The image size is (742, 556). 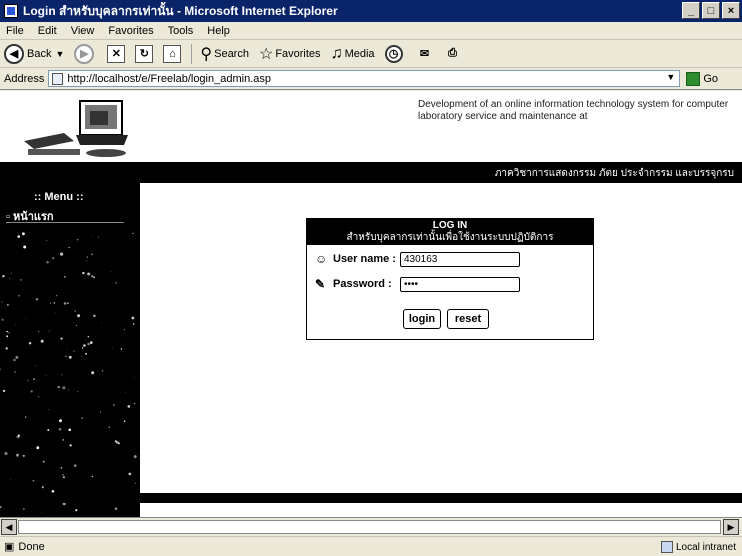 I want to click on status-page-icon: ▣, so click(x=9, y=547).